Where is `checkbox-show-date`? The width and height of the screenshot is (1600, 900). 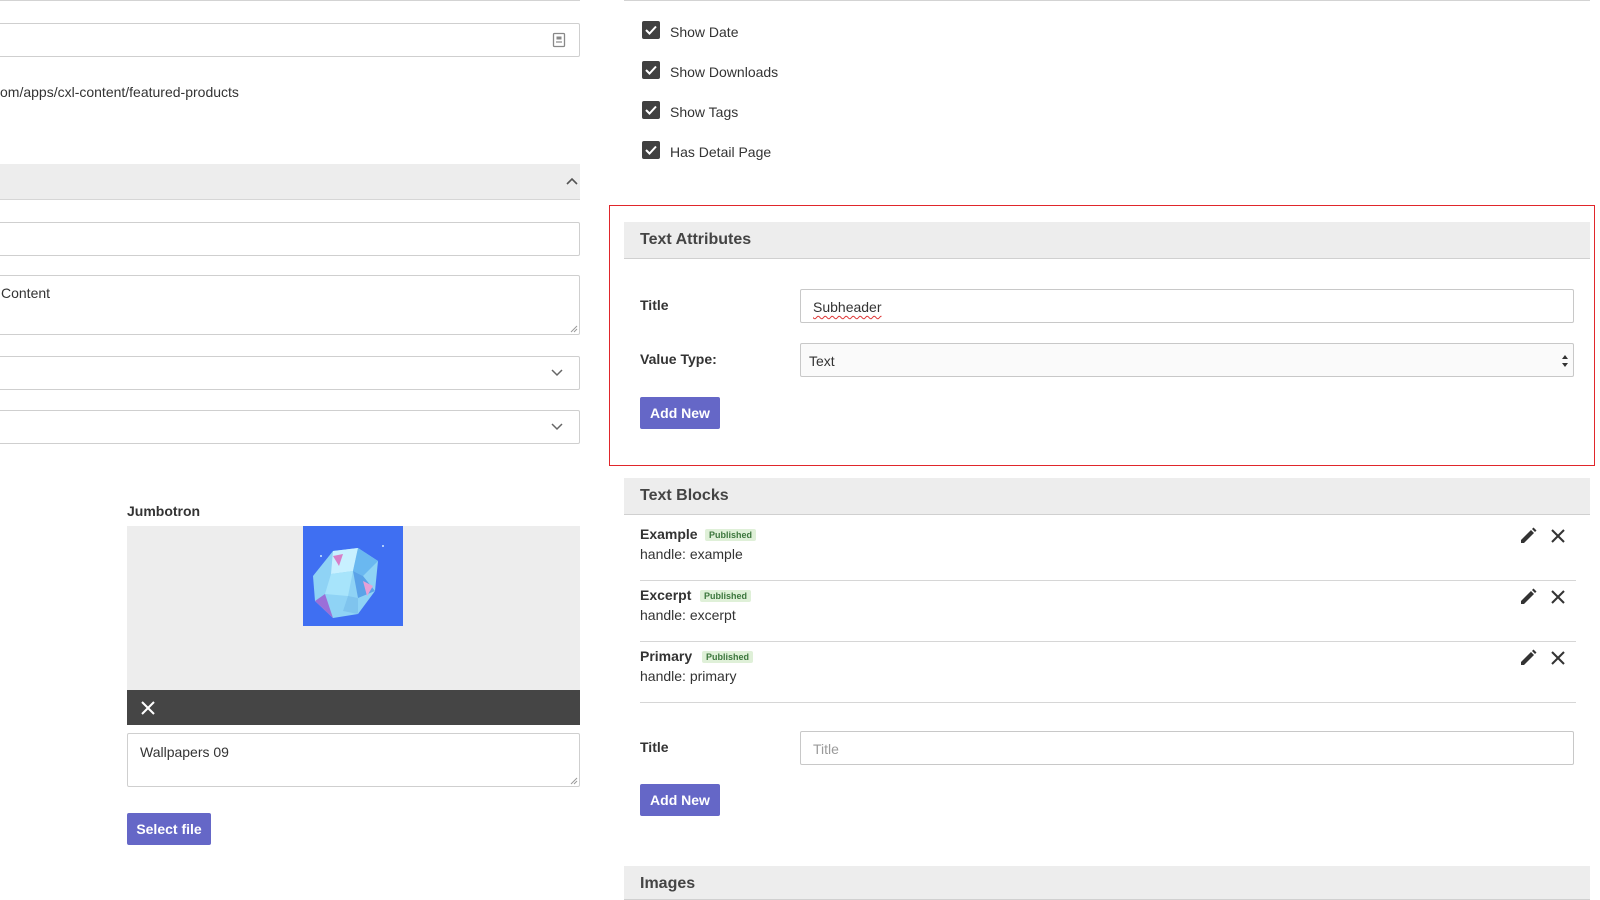 checkbox-show-date is located at coordinates (651, 30).